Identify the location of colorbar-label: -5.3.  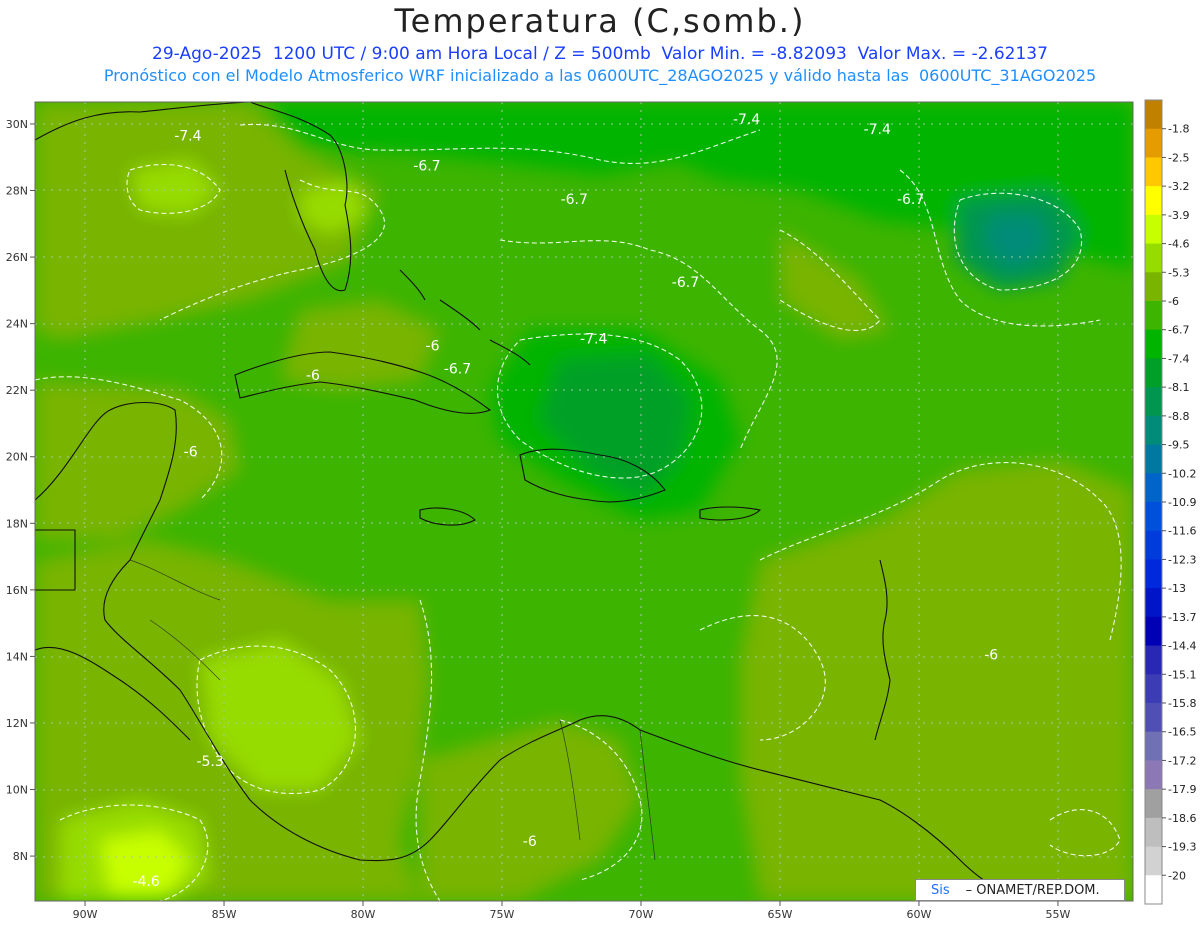
(1178, 272).